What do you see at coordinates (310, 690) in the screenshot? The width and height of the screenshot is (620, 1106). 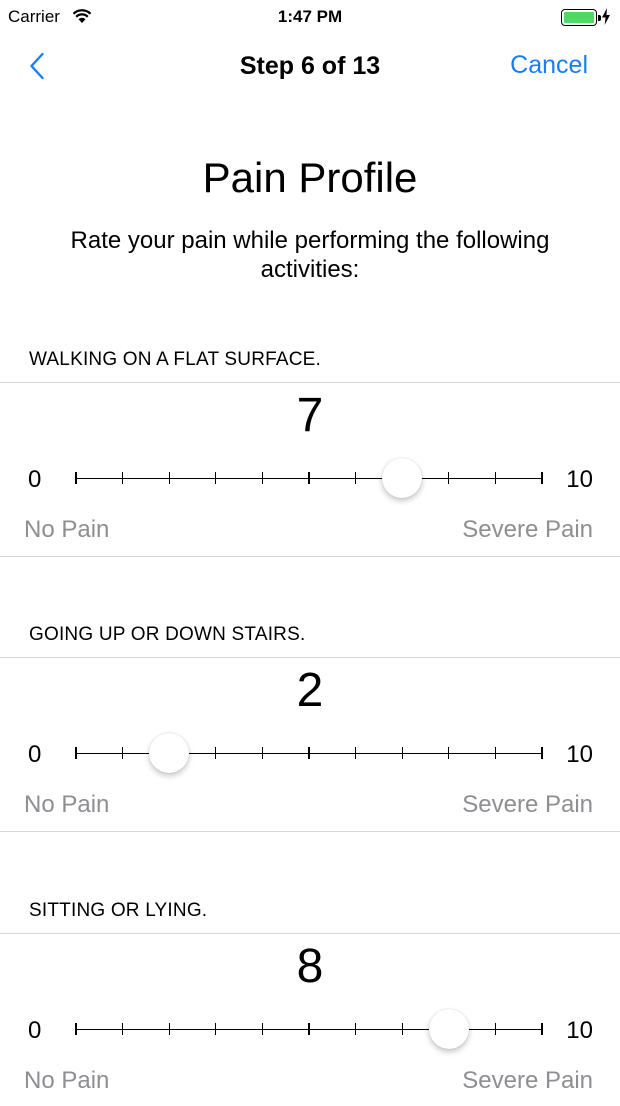 I see `slider-value: 2` at bounding box center [310, 690].